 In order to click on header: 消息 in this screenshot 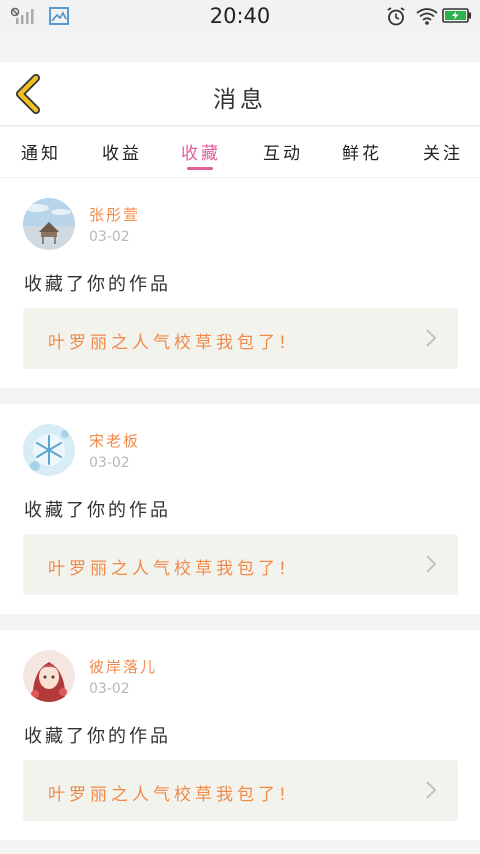, I will do `click(240, 94)`.